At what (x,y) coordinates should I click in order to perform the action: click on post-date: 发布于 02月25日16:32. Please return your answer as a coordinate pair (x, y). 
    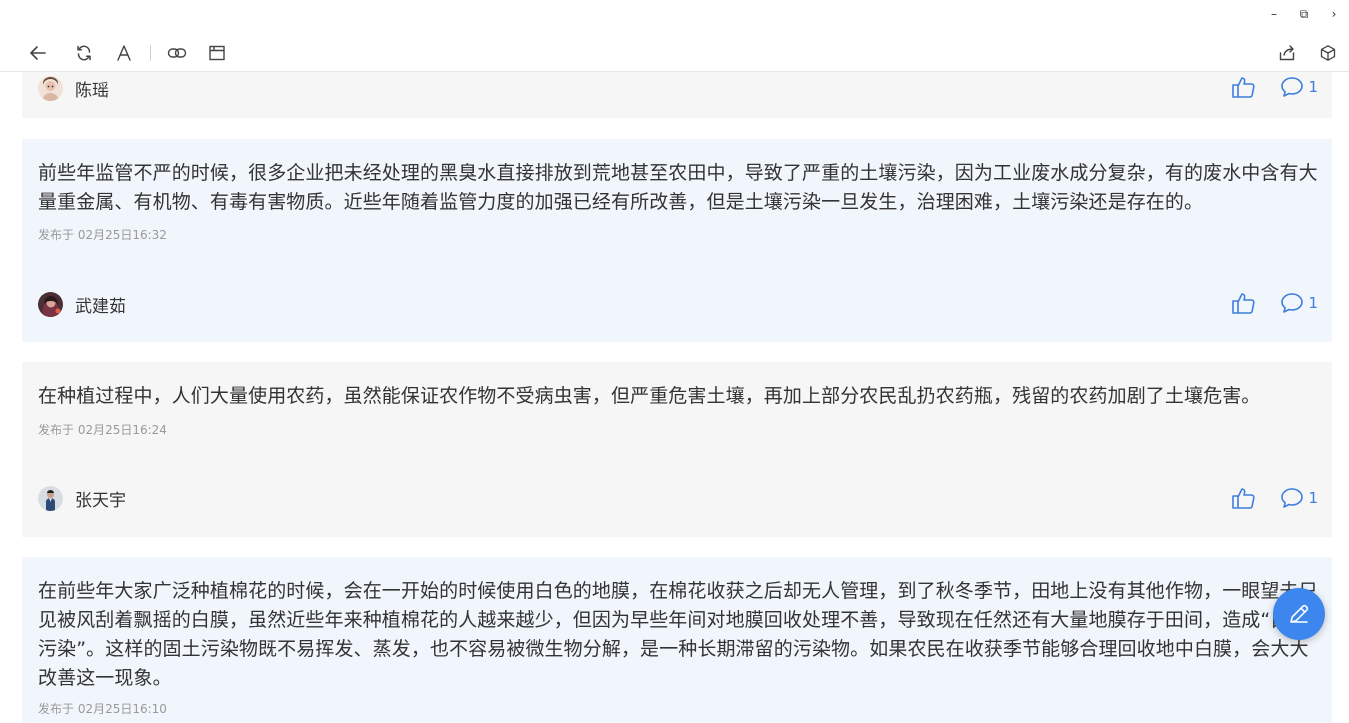
    Looking at the image, I should click on (102, 235).